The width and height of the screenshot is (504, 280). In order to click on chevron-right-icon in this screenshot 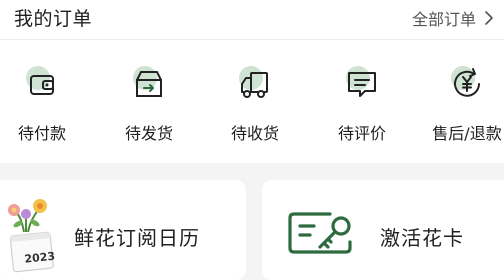, I will do `click(489, 18)`.